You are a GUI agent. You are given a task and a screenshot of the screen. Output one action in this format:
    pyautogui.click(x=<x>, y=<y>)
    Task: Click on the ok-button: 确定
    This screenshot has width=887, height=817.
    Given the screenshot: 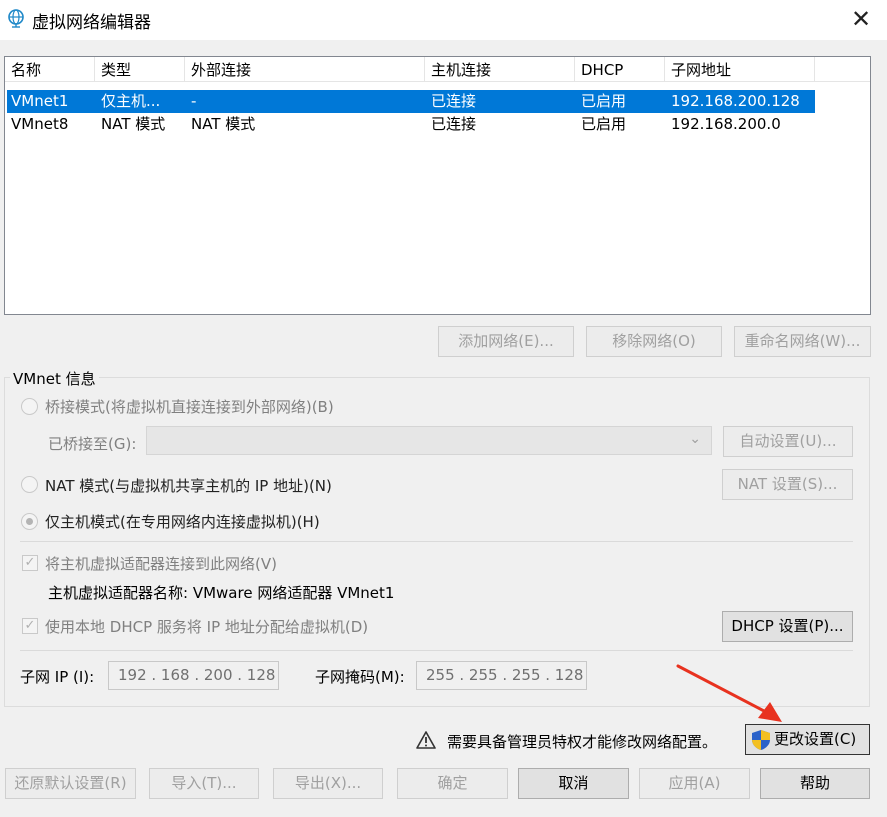 What is the action you would take?
    pyautogui.click(x=452, y=783)
    